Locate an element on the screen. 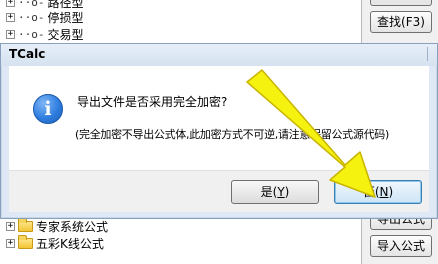 This screenshot has height=264, width=438. tree-item-label: 专家系统公式 is located at coordinates (72, 227).